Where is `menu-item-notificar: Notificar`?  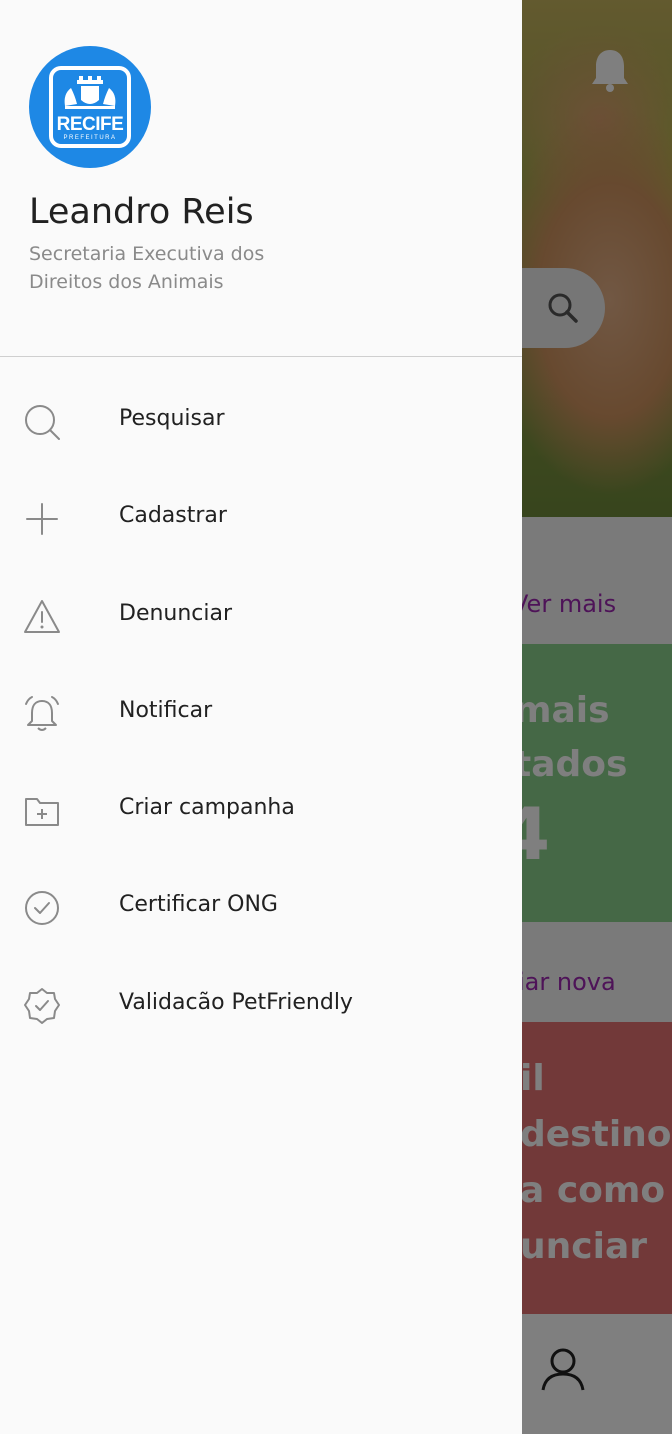 menu-item-notificar: Notificar is located at coordinates (261, 712).